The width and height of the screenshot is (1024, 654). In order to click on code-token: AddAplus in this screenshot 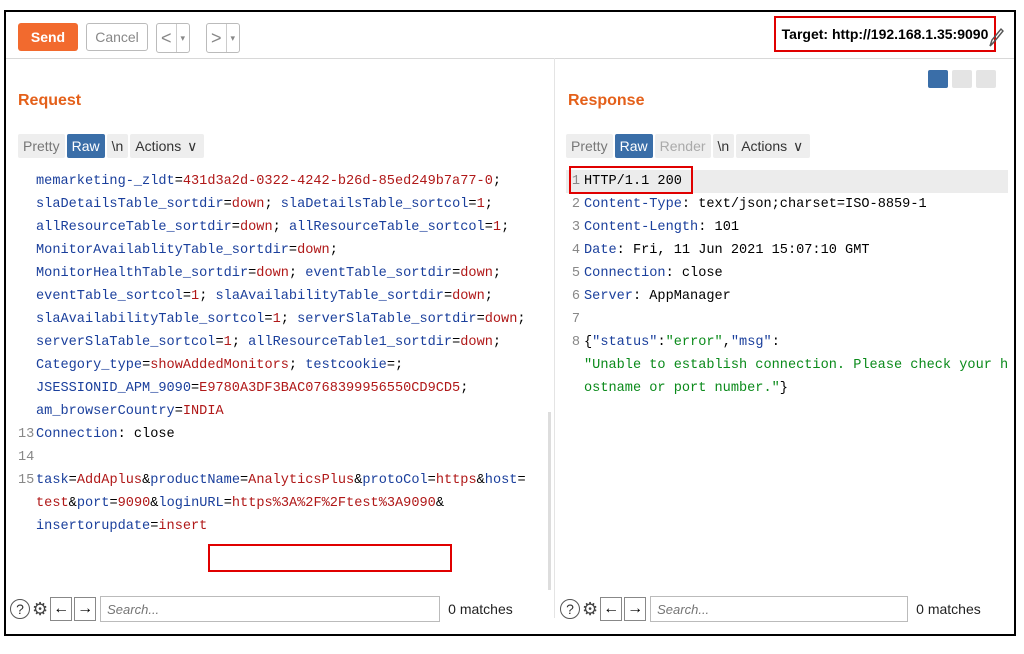, I will do `click(109, 480)`.